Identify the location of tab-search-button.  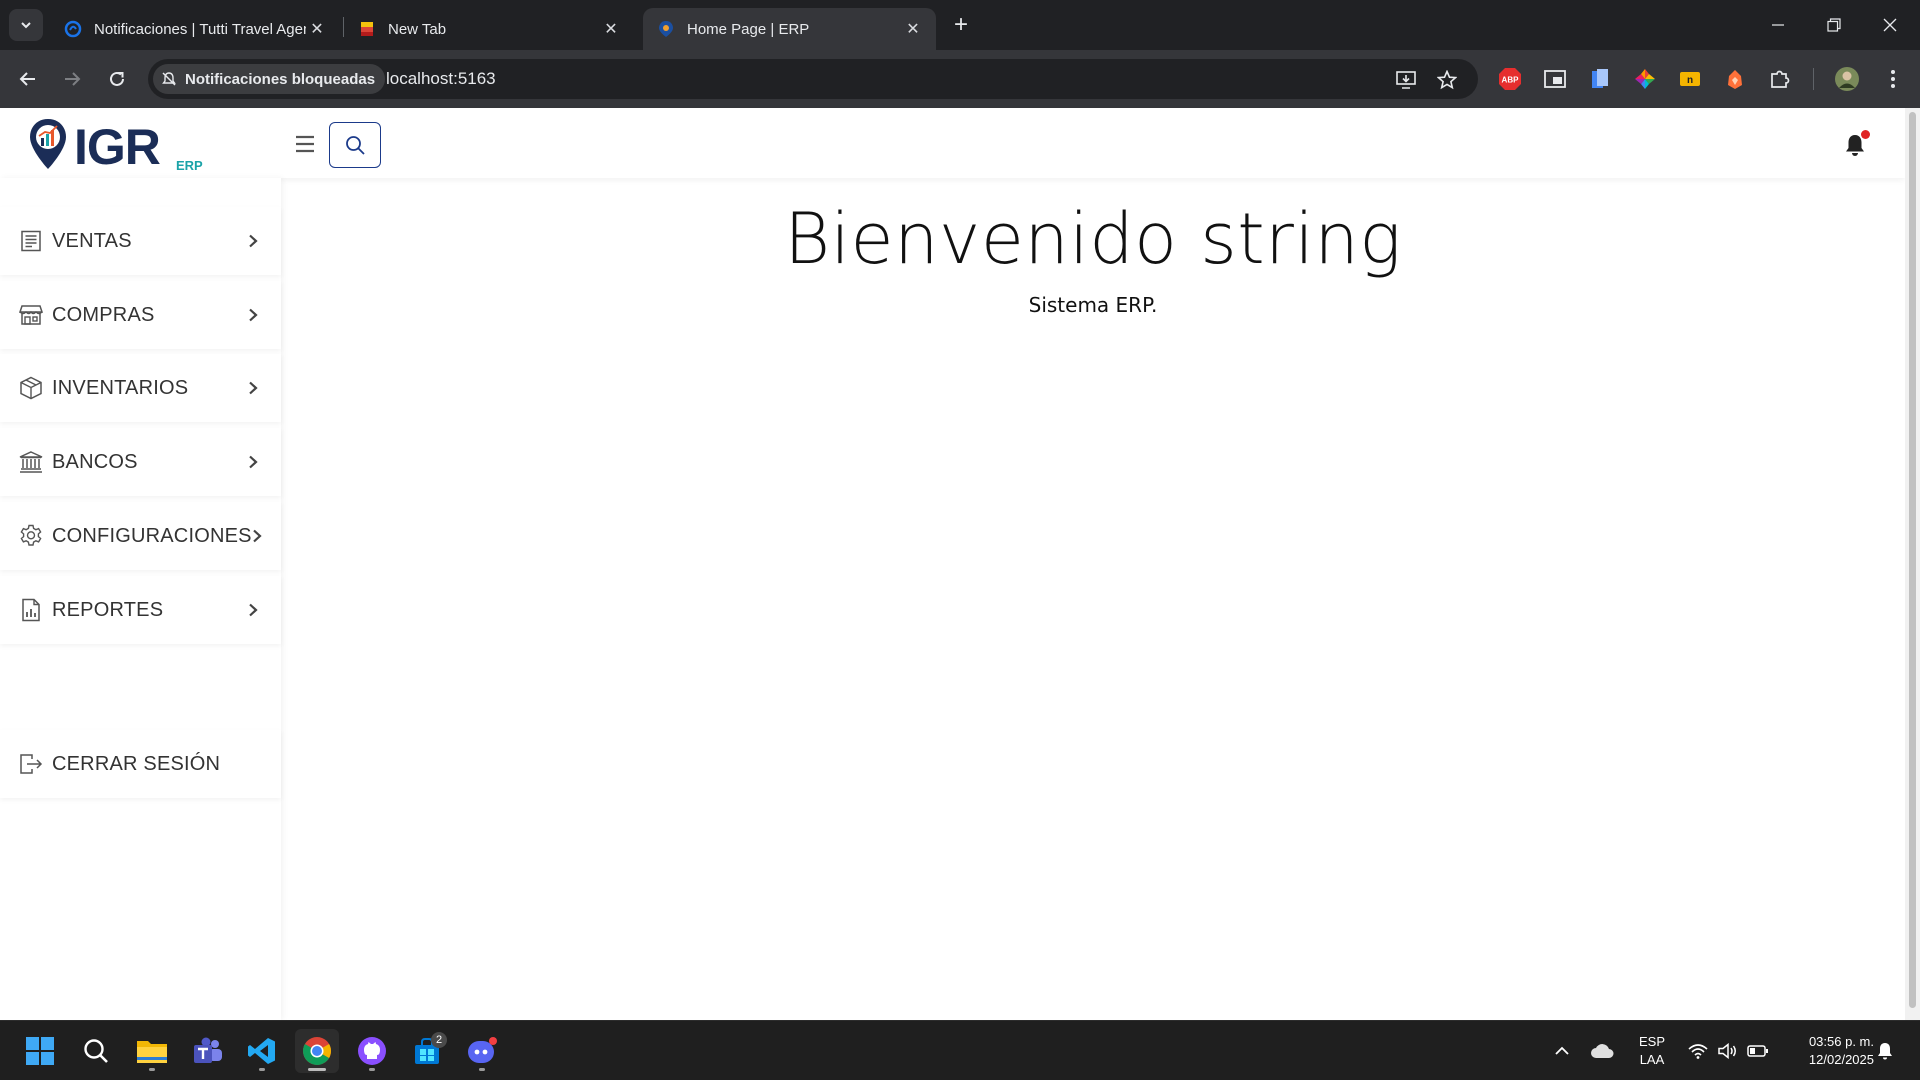
(26, 25).